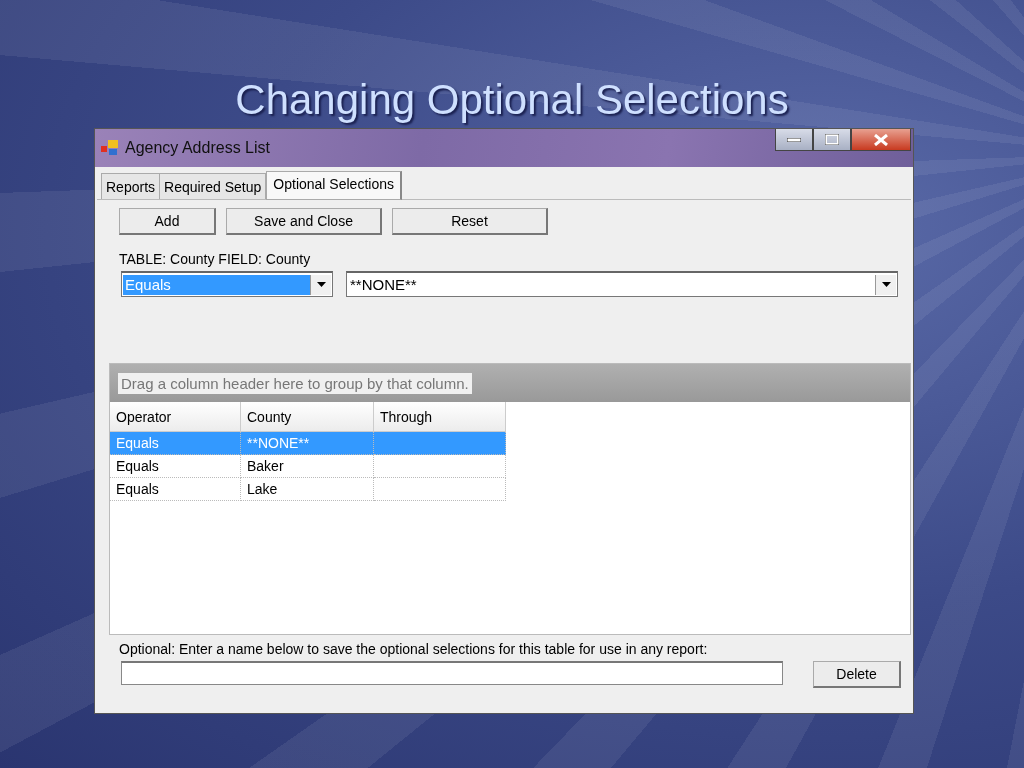  Describe the element at coordinates (307, 466) in the screenshot. I see `table-cell: Baker` at that location.